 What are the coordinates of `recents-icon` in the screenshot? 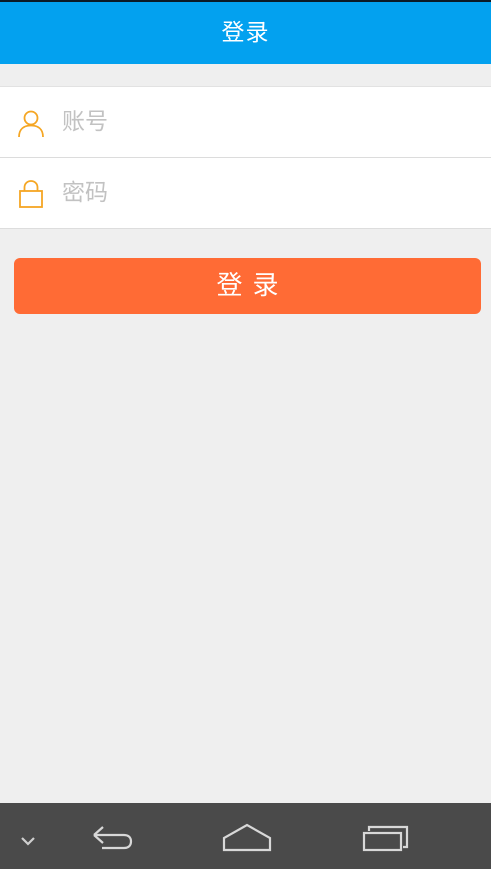 It's located at (385, 836).